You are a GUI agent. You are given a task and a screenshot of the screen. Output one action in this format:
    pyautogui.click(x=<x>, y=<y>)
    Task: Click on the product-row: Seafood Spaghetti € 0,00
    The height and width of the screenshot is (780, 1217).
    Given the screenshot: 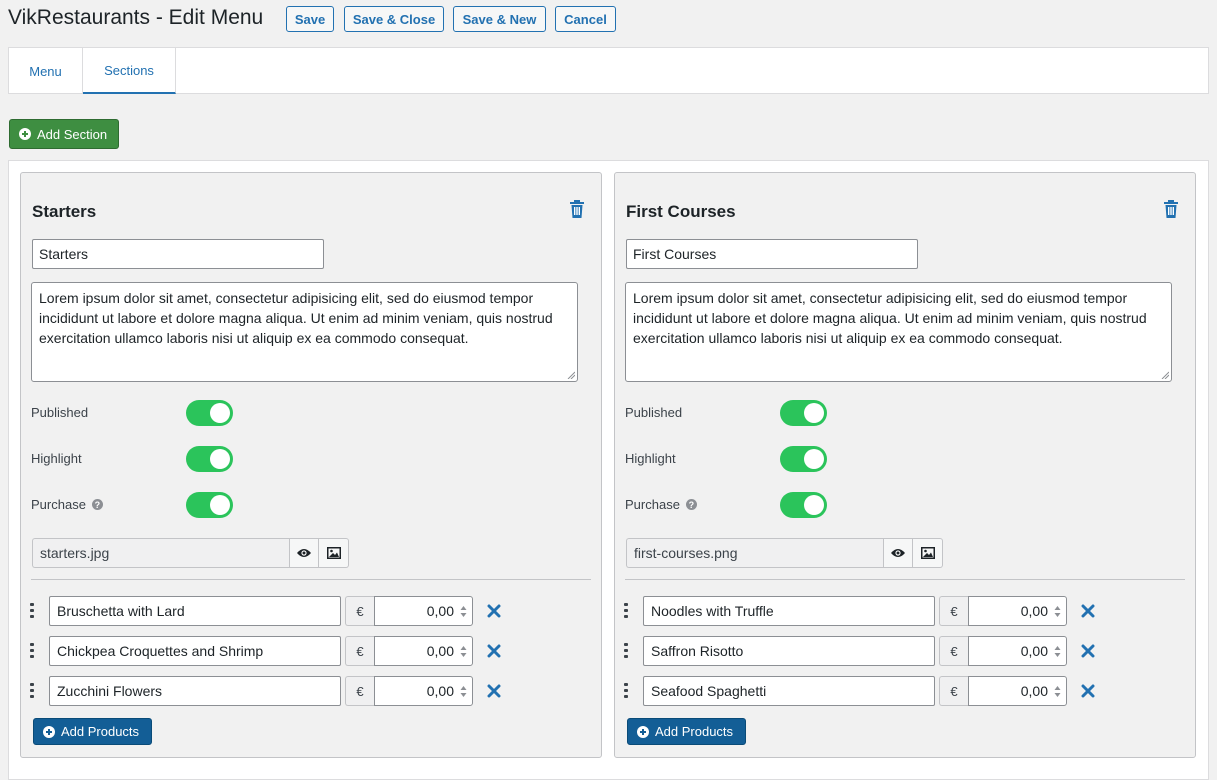 What is the action you would take?
    pyautogui.click(x=904, y=691)
    